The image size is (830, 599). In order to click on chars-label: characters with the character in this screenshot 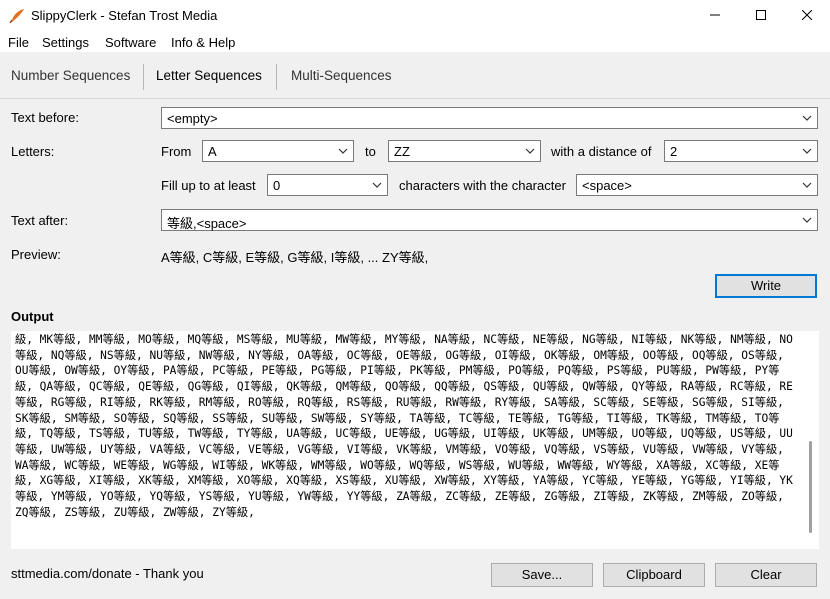, I will do `click(482, 185)`.